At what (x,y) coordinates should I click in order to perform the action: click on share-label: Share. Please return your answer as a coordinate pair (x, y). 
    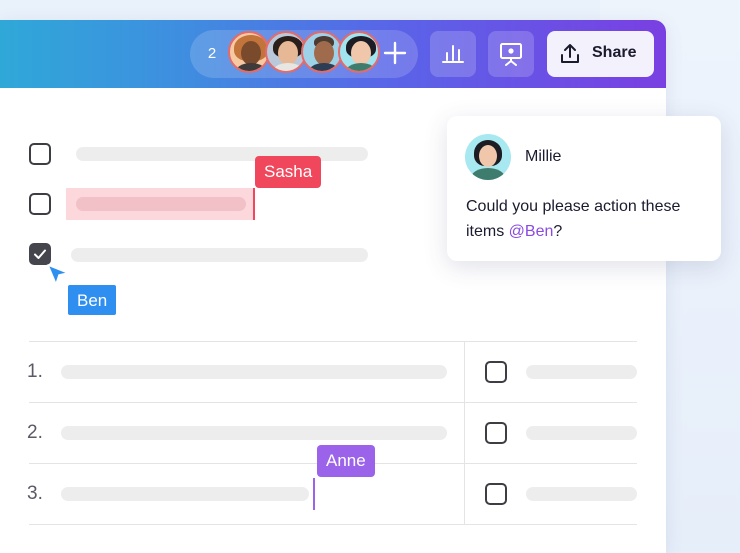
    Looking at the image, I should click on (614, 52).